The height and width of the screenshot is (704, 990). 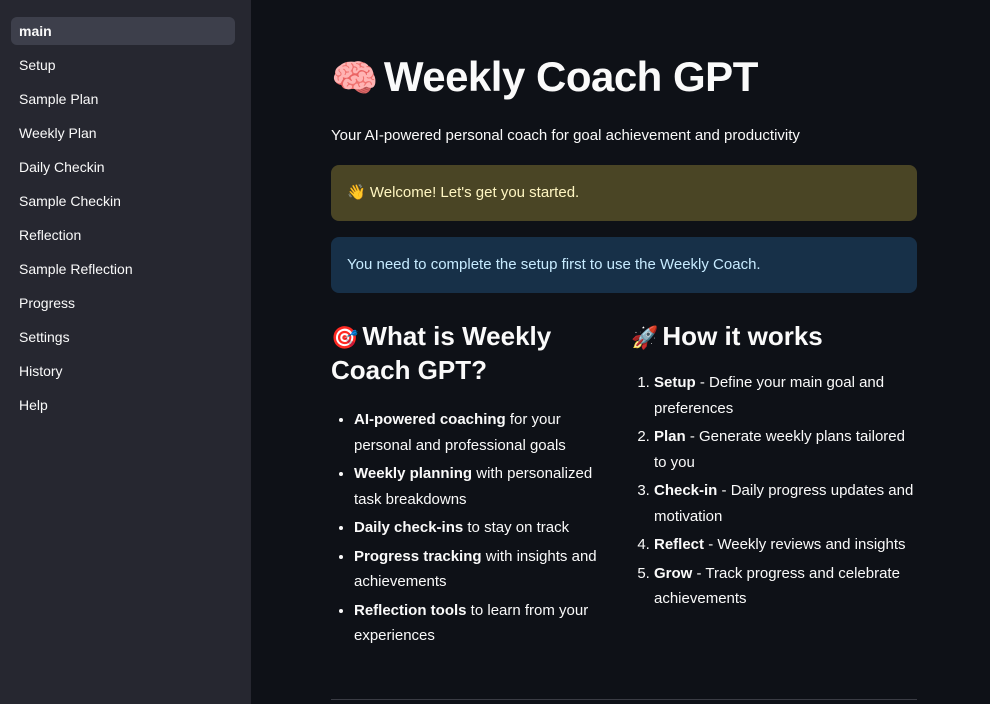 I want to click on list-item-bold: Reflection tools, so click(x=410, y=610).